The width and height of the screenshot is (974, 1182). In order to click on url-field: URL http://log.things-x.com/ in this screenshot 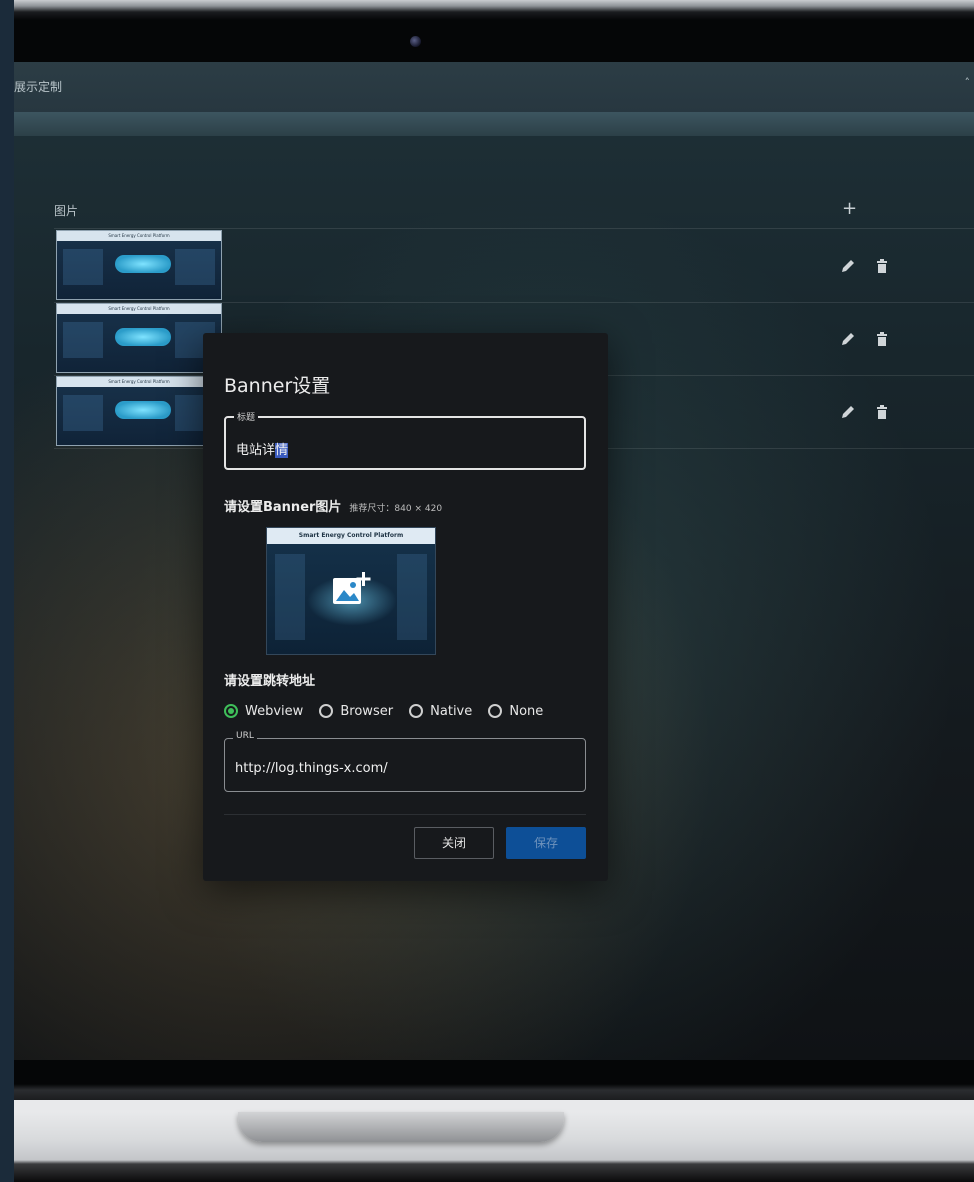, I will do `click(405, 761)`.